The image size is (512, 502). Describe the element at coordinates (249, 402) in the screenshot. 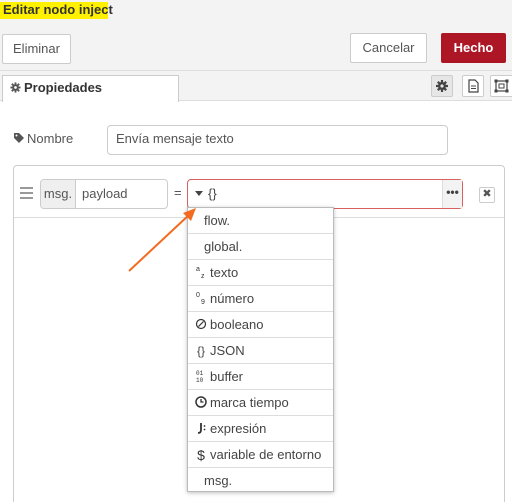

I see `menu-item-label: marca tiempo` at that location.